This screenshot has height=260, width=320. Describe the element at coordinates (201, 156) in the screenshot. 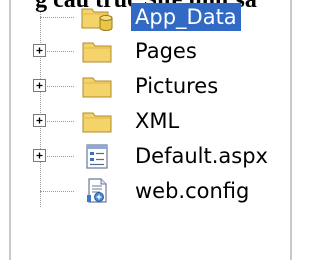

I see `tree-node-label: Default.aspx` at that location.